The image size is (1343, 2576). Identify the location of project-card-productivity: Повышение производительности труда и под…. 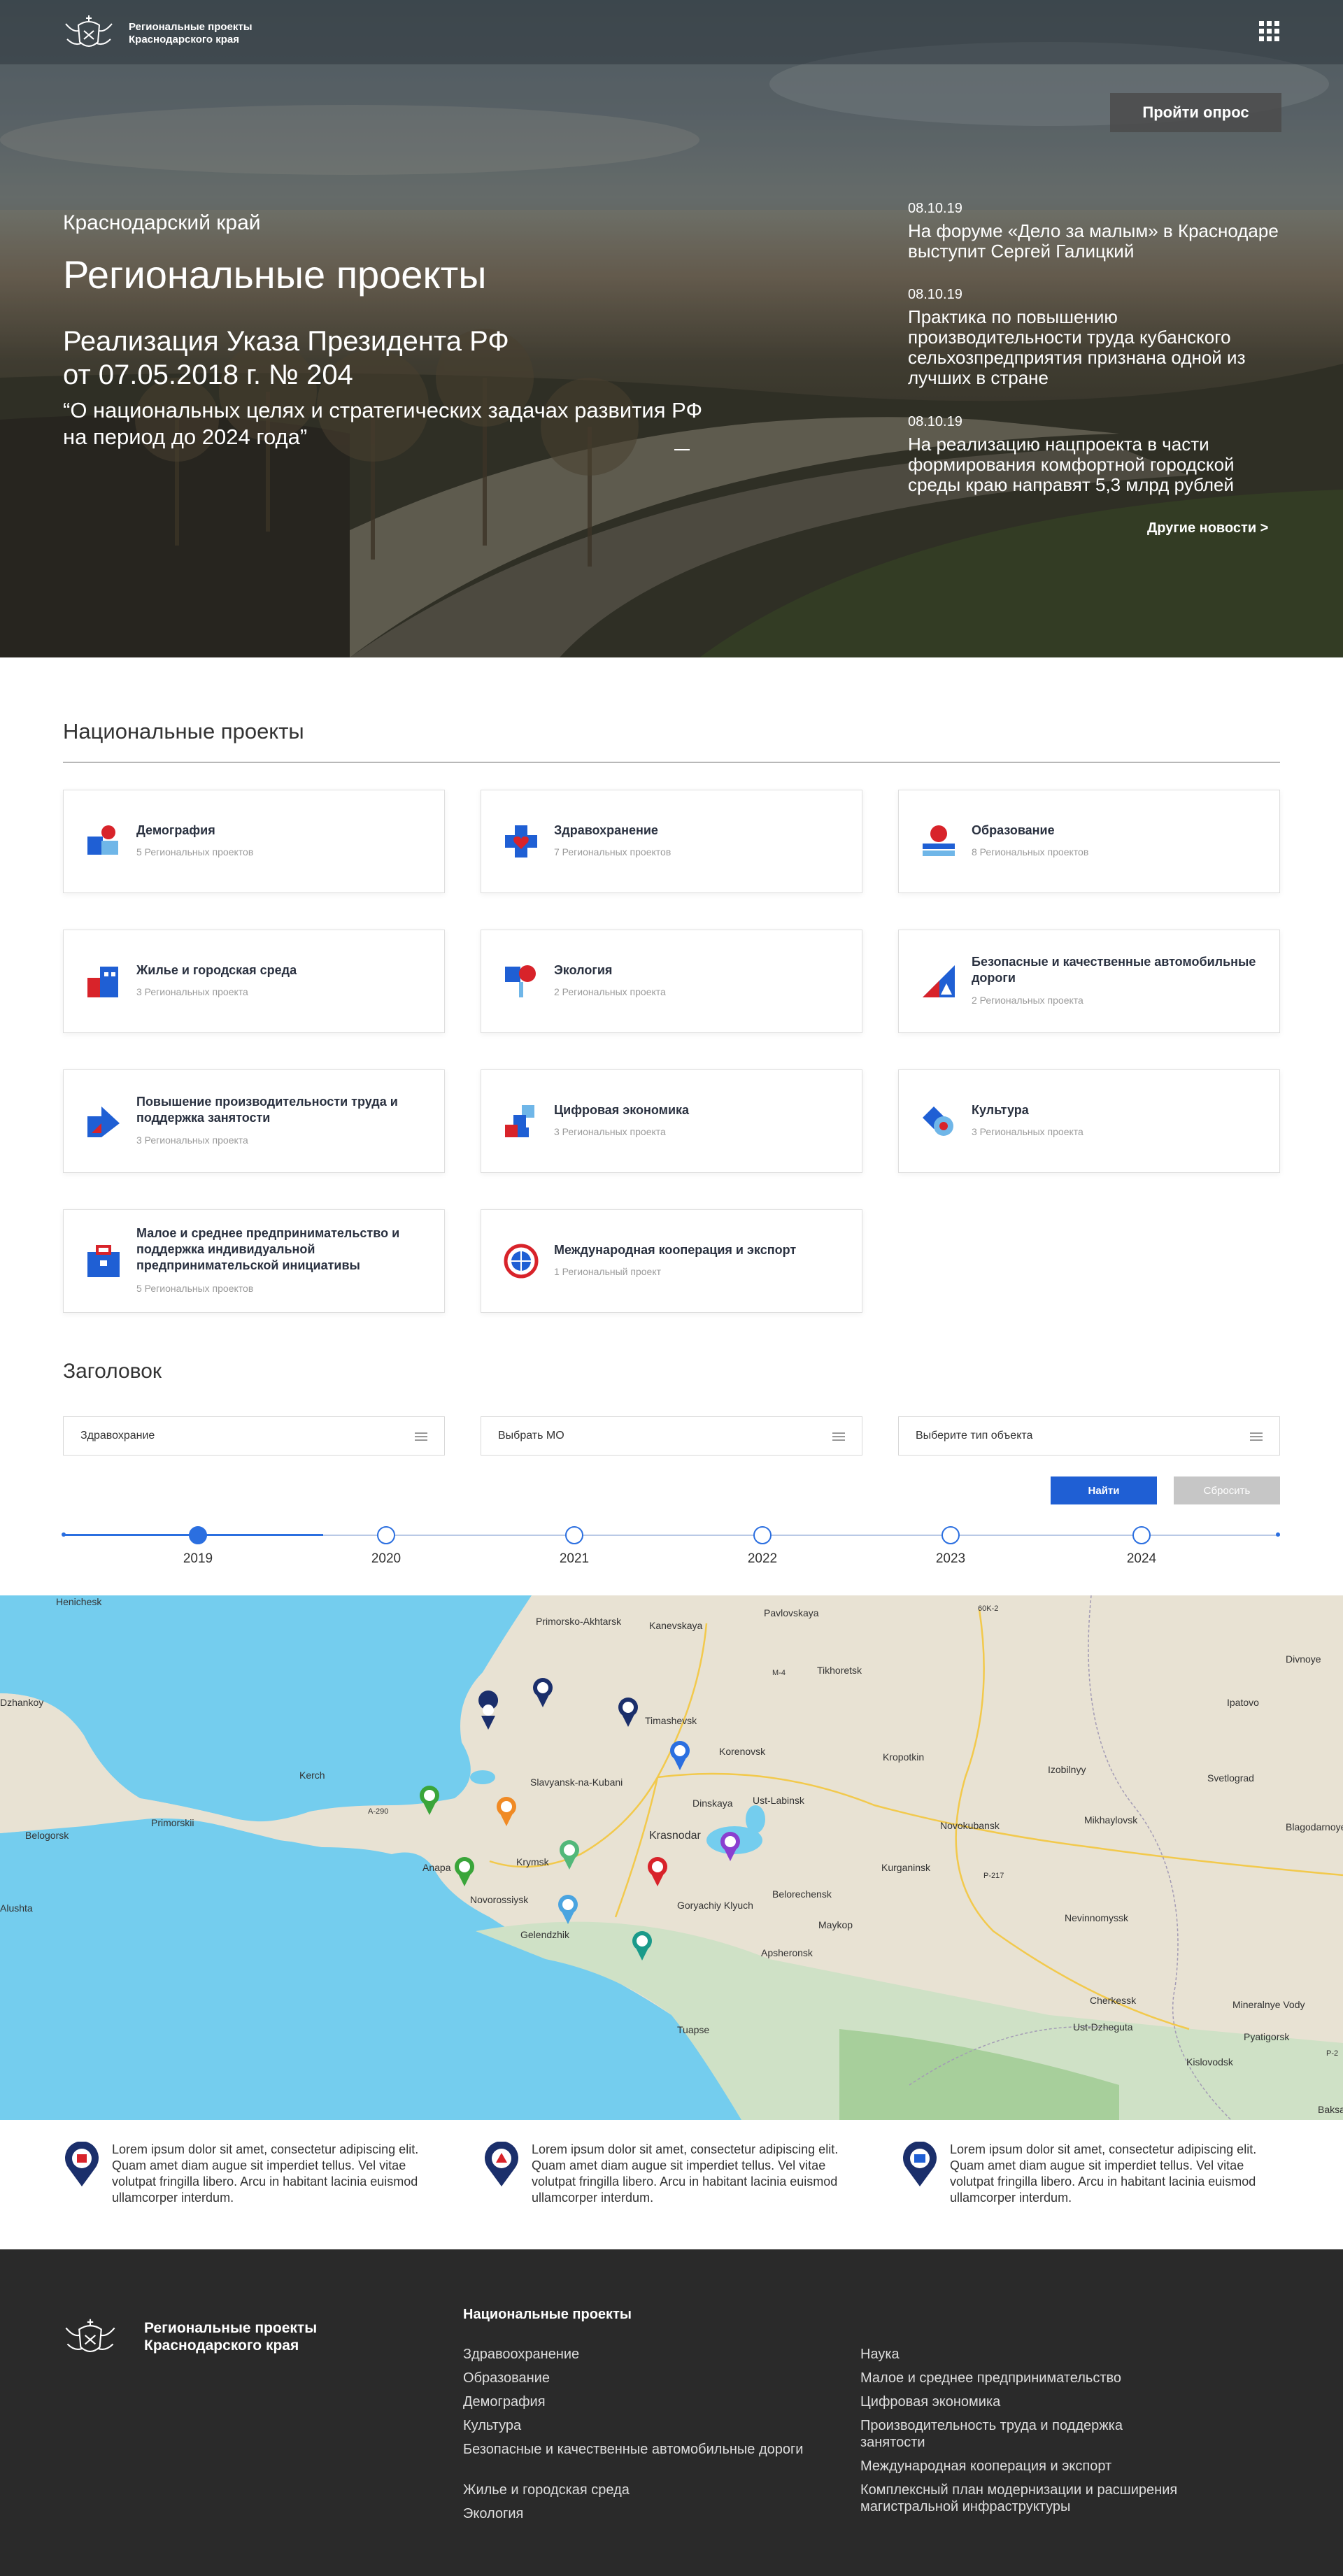
(254, 1121).